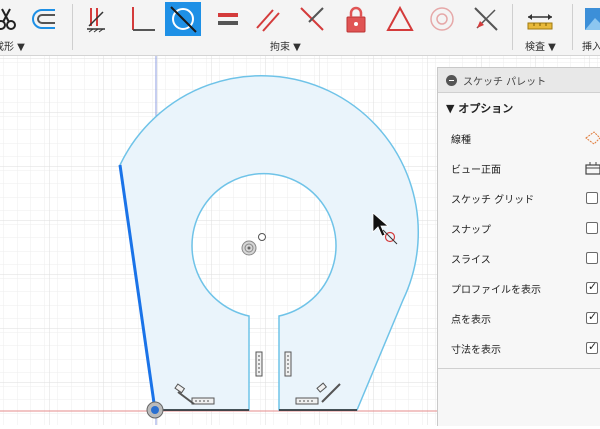  What do you see at coordinates (480, 108) in the screenshot?
I see `options-section-label: ▼ オプション` at bounding box center [480, 108].